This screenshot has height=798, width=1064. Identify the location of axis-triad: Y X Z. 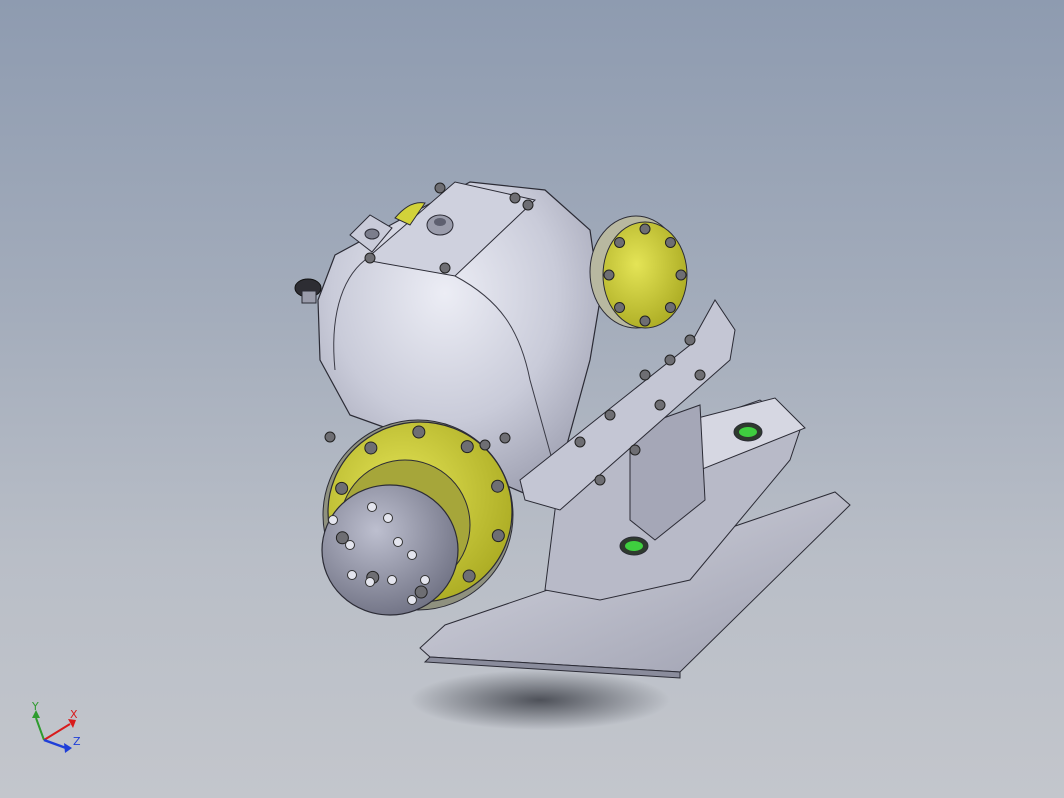
(56, 726).